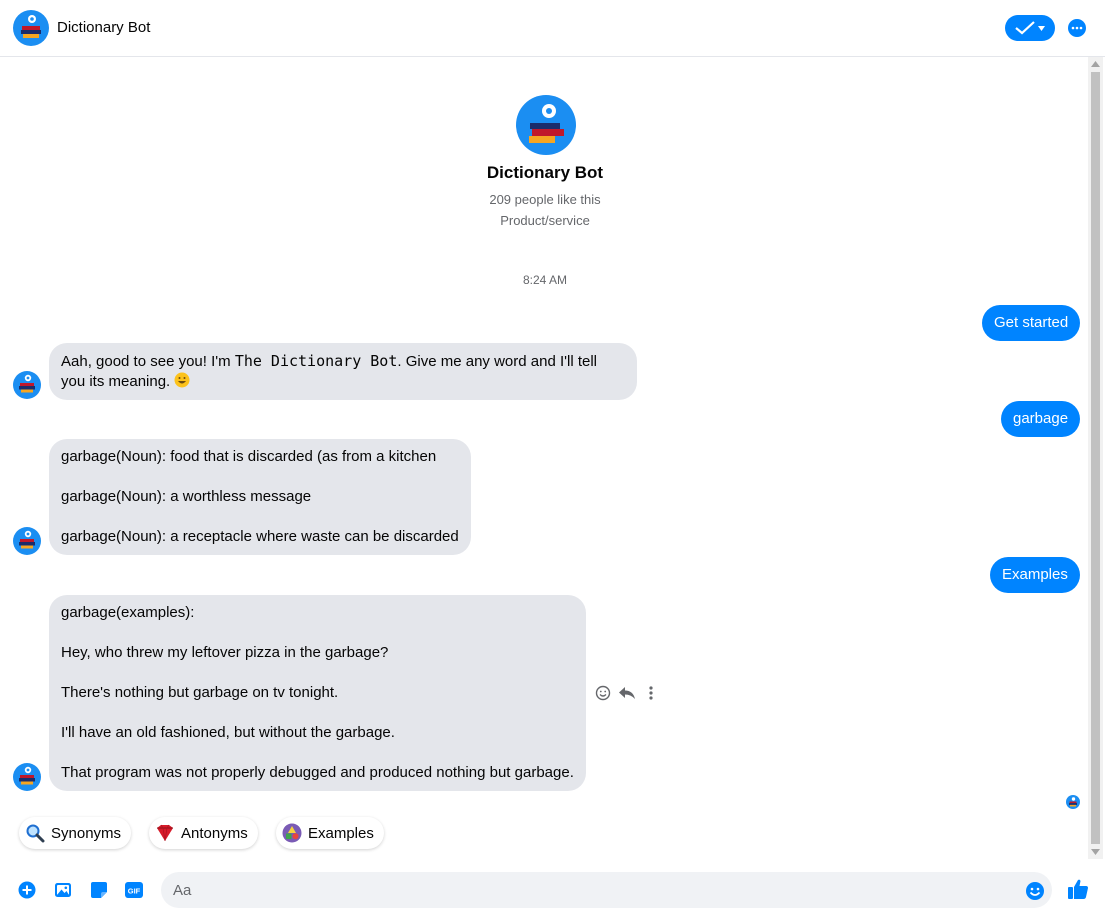 The height and width of the screenshot is (913, 1105). What do you see at coordinates (86, 833) in the screenshot?
I see `quick-reply-label: Synonyms` at bounding box center [86, 833].